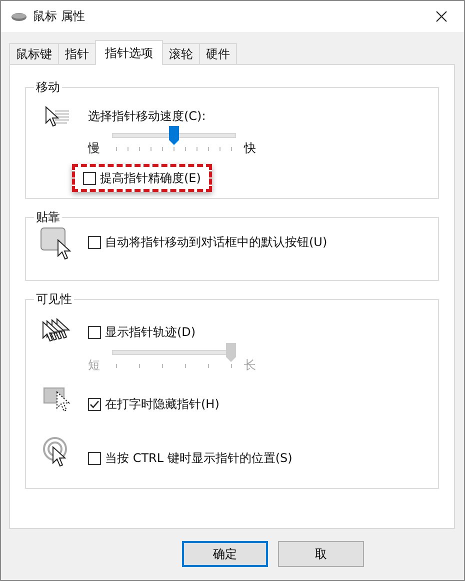 The width and height of the screenshot is (465, 581). Describe the element at coordinates (57, 116) in the screenshot. I see `pointer-speed-icon` at that location.